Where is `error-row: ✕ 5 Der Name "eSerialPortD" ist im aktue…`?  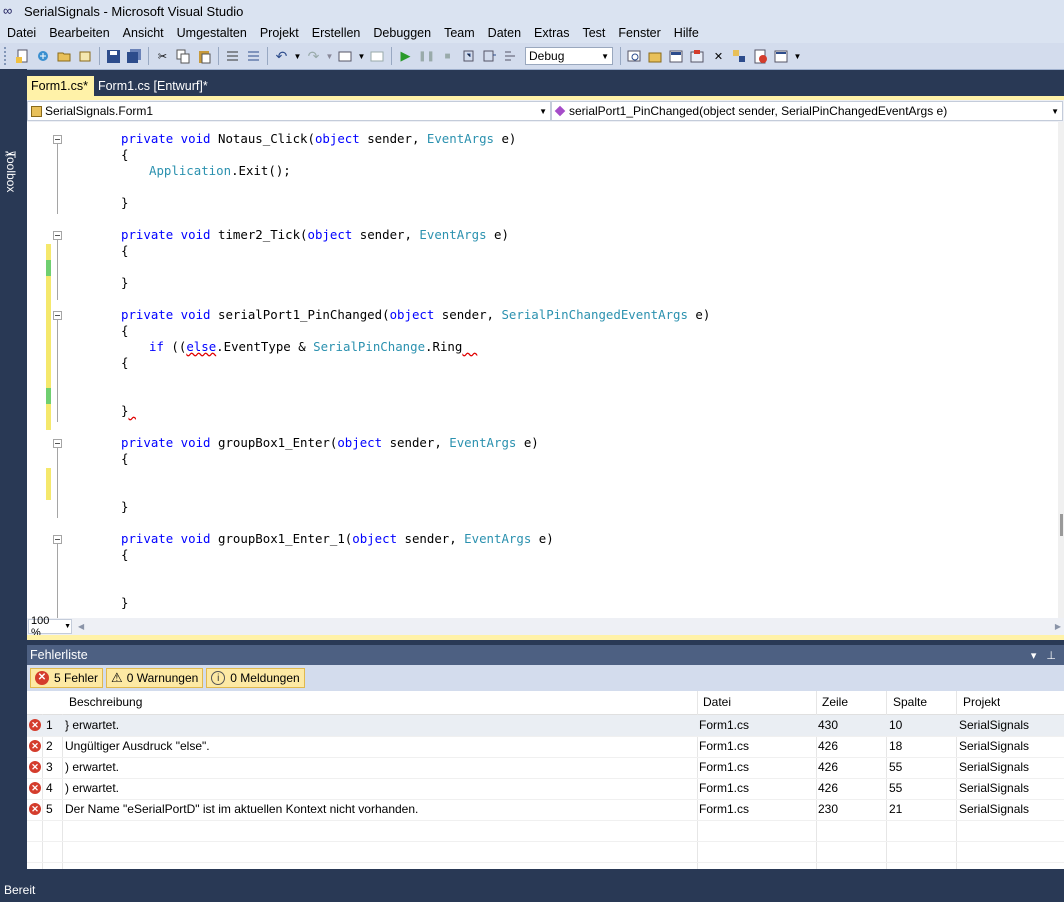
error-row: ✕ 5 Der Name "eSerialPortD" ist im aktue… is located at coordinates (545, 810).